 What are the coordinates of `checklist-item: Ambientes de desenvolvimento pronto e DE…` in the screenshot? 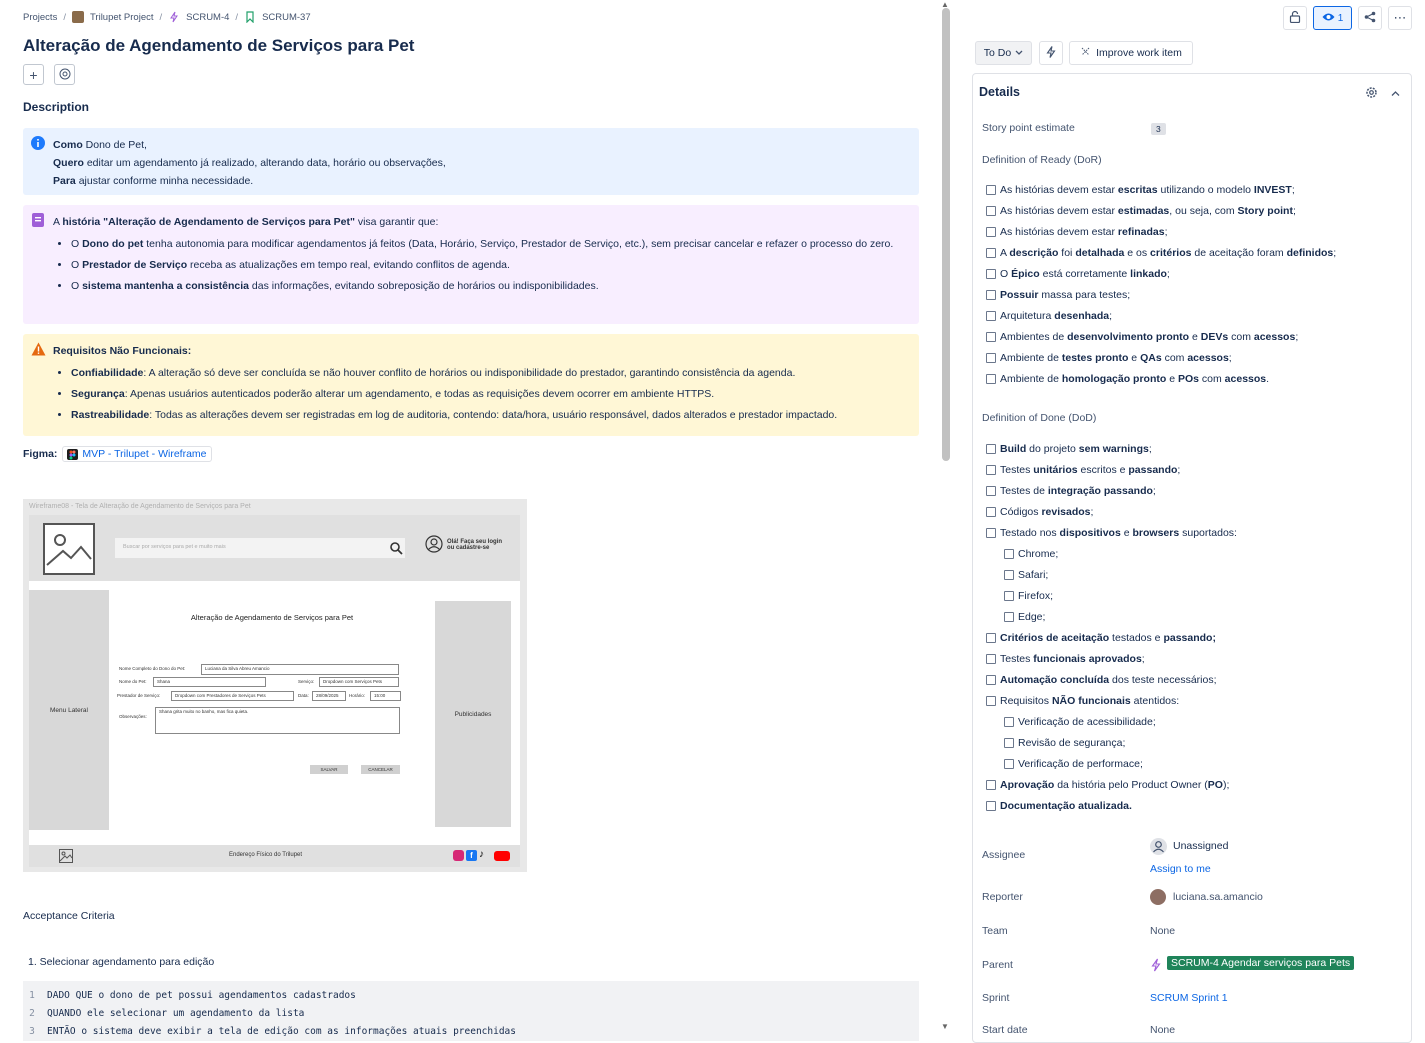 It's located at (1142, 337).